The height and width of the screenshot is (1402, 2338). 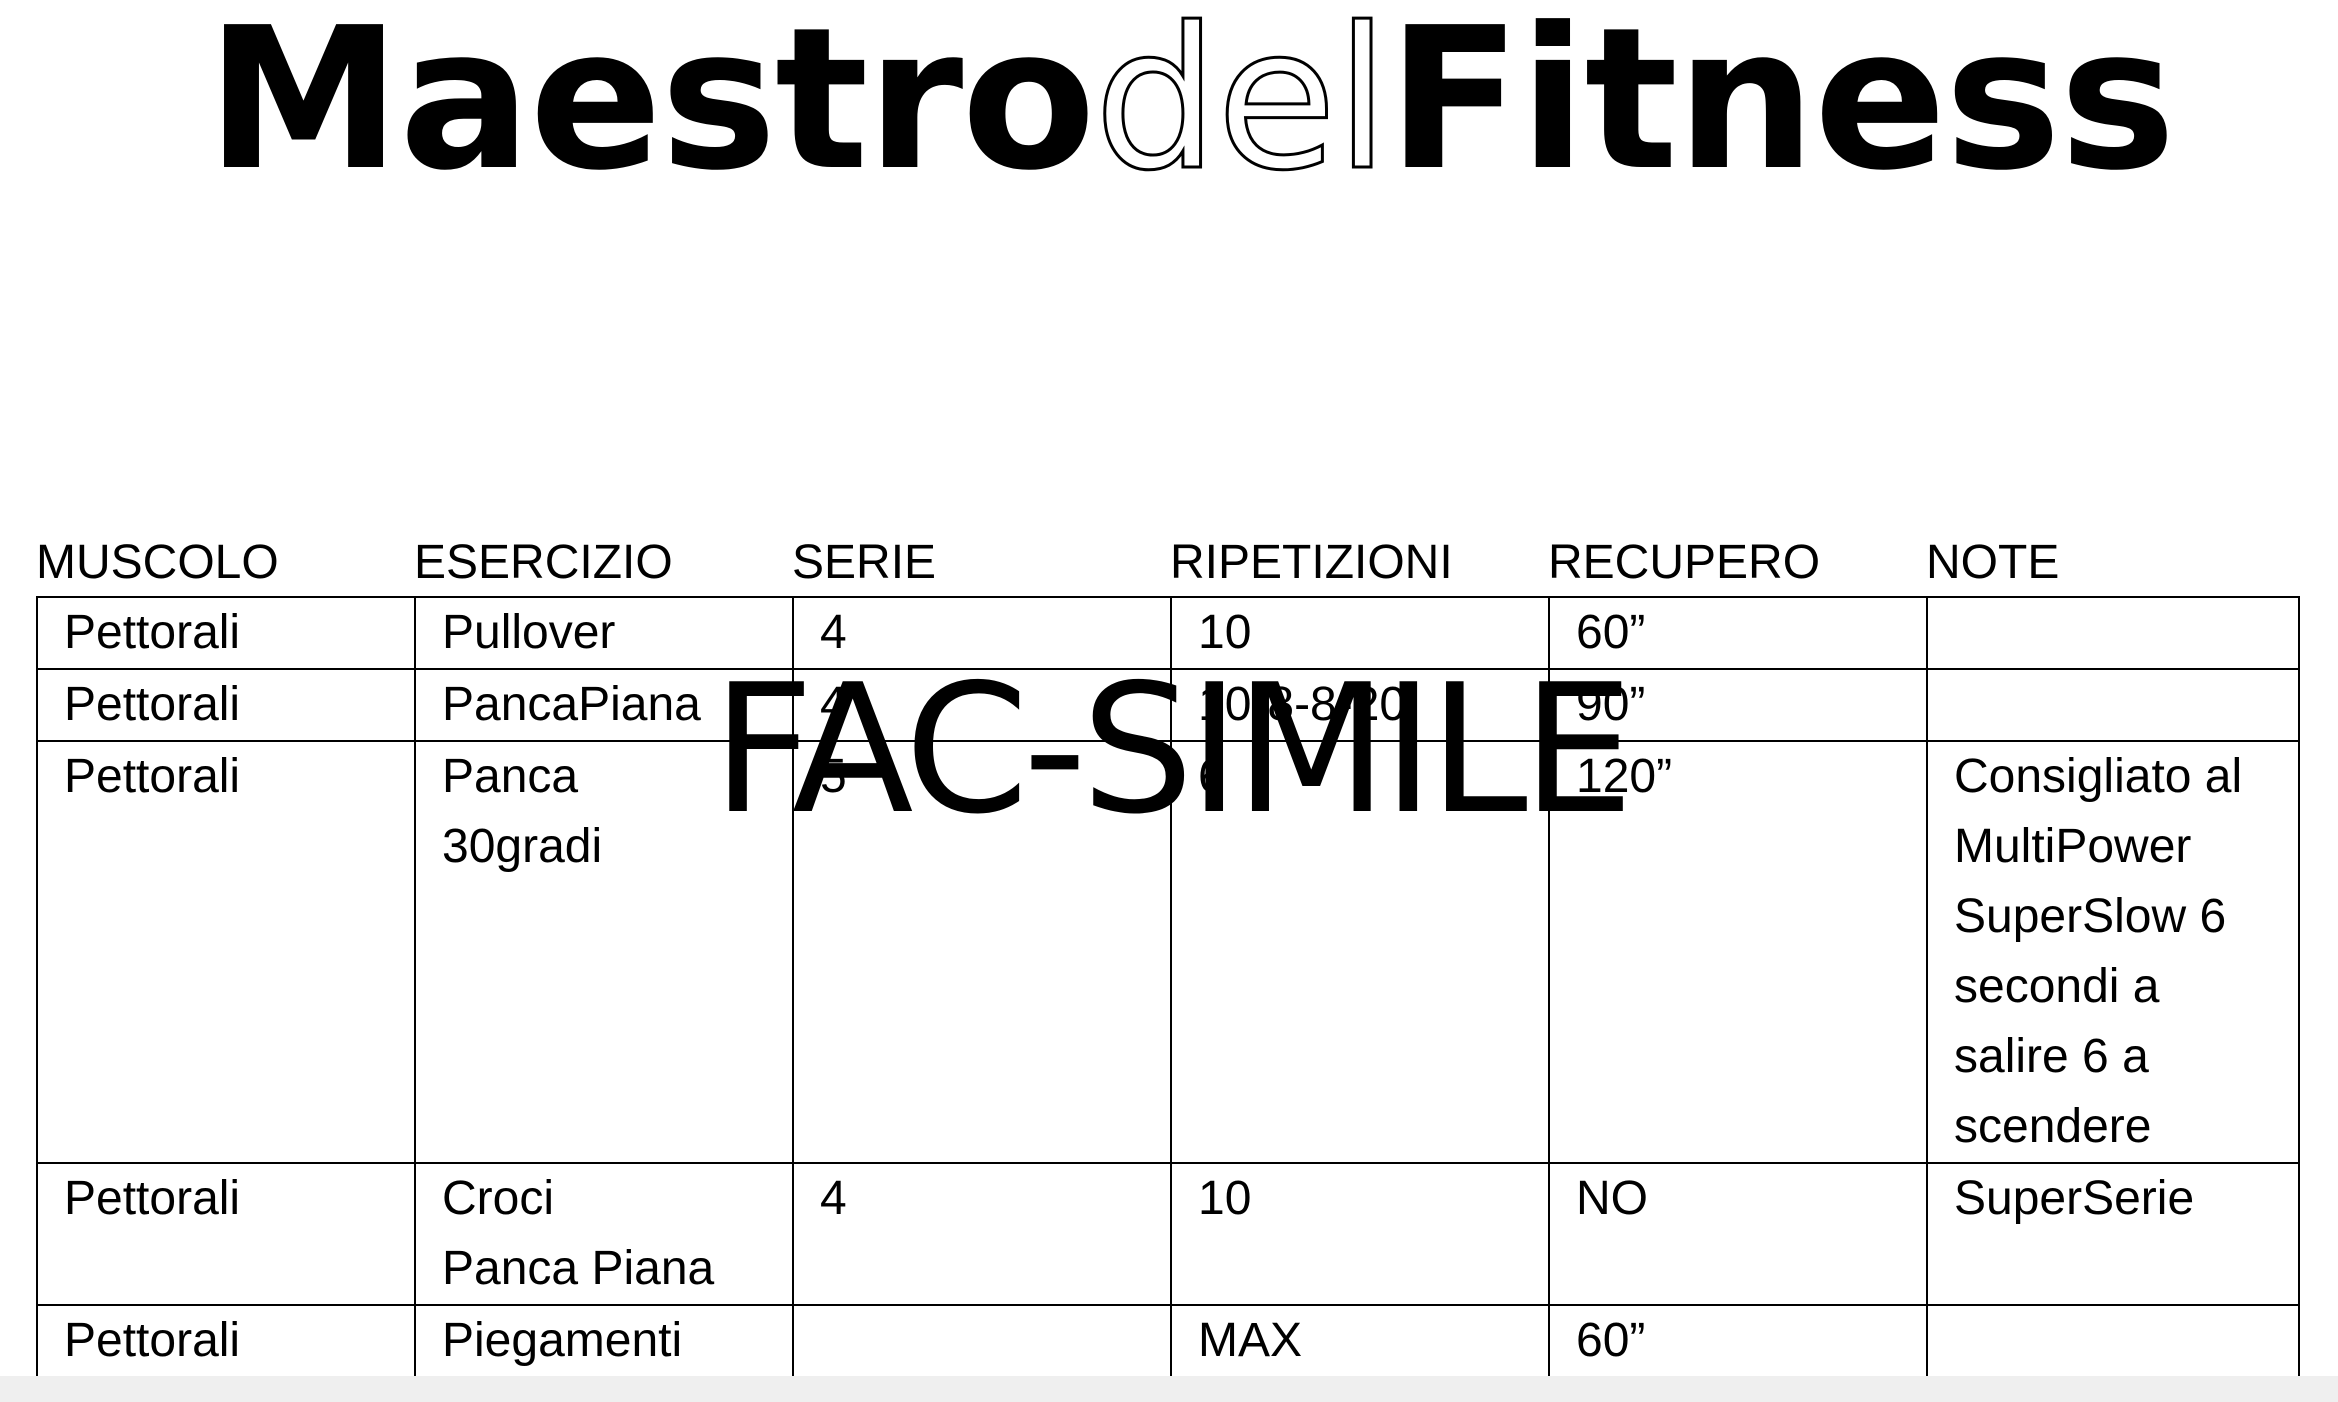 I want to click on header-serie: SERIE, so click(x=864, y=562).